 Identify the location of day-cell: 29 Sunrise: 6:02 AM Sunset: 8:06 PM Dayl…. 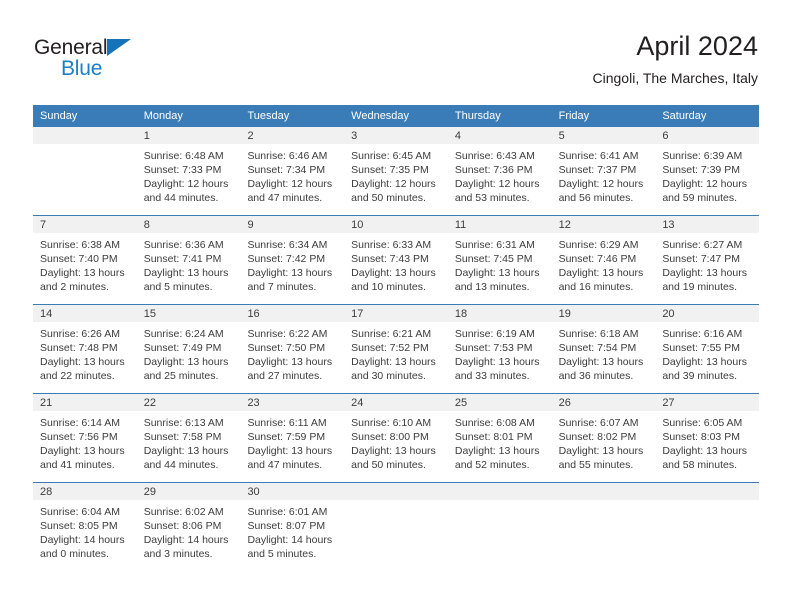
(188, 527).